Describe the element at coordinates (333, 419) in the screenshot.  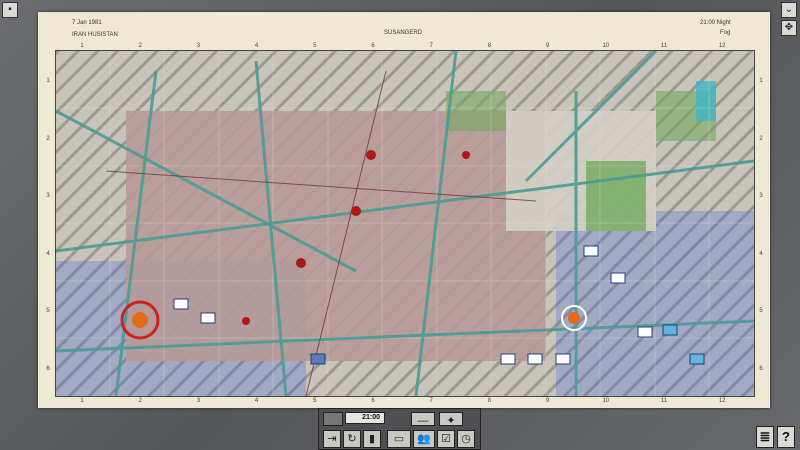
I see `time-slider-icon` at that location.